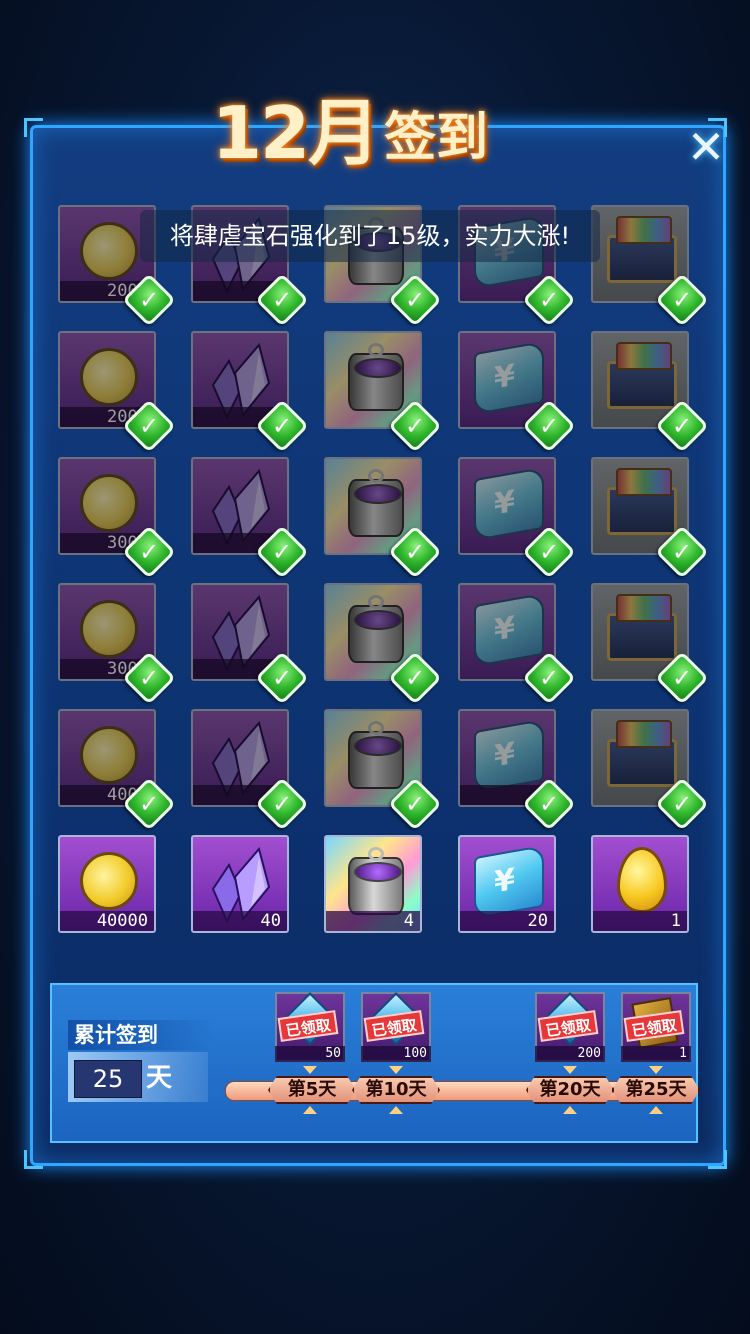 Image resolution: width=750 pixels, height=1334 pixels. Describe the element at coordinates (240, 884) in the screenshot. I see `reward-cell-crystal: 40` at that location.